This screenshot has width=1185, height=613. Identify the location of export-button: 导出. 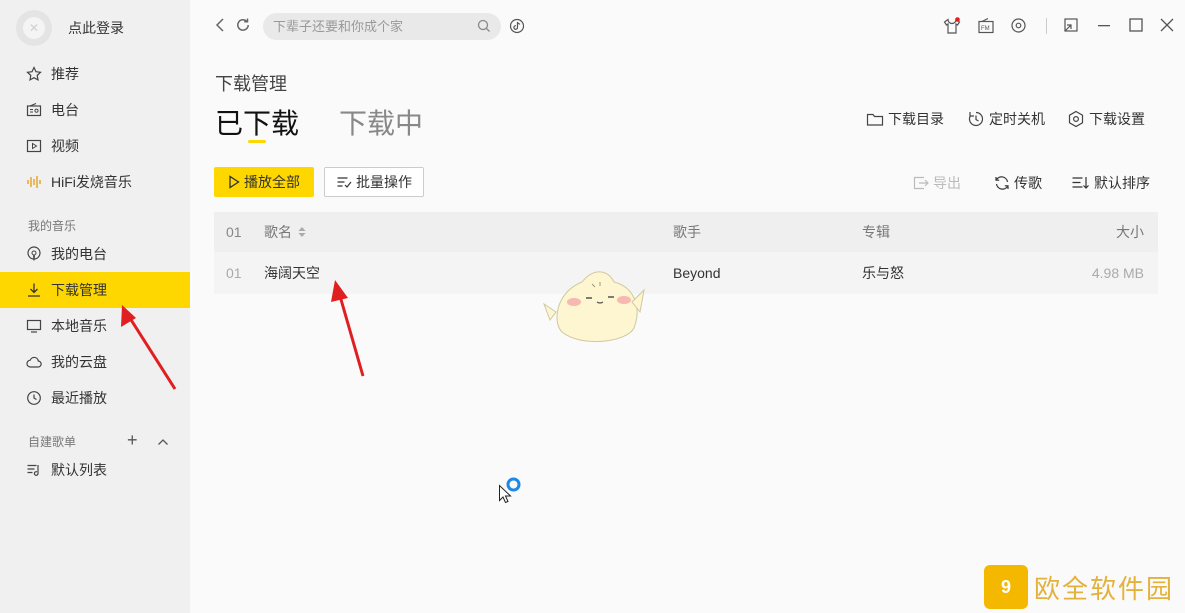
(936, 183).